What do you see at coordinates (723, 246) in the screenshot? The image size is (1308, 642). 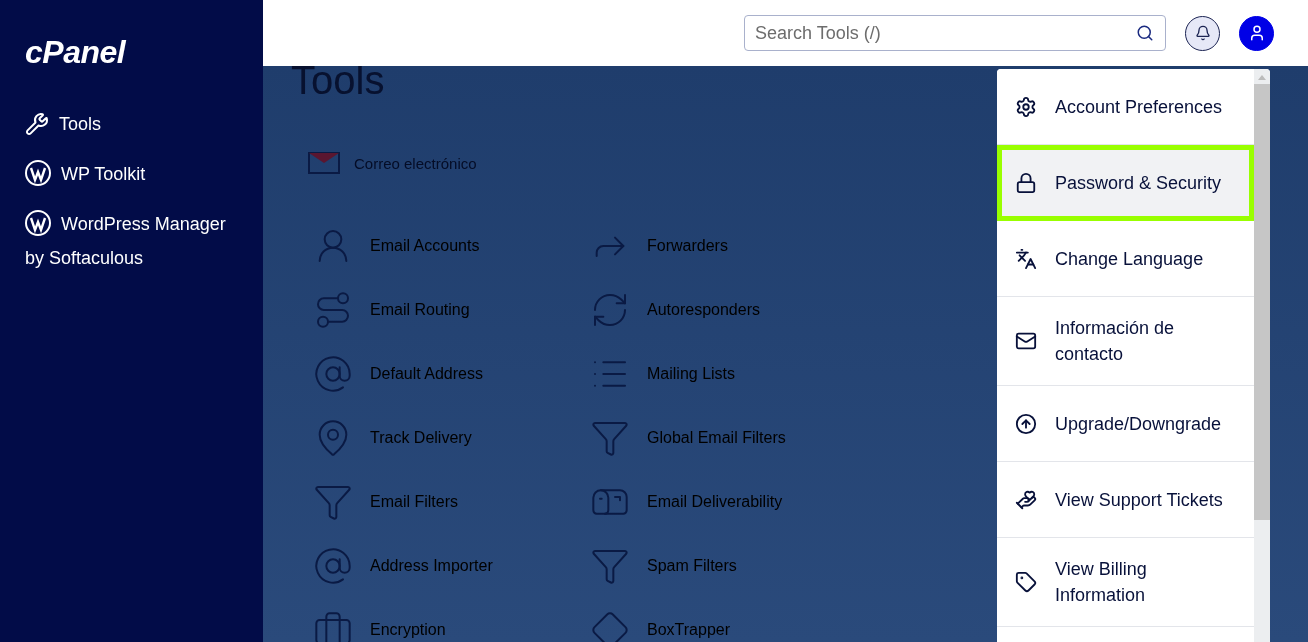 I see `tool-link: Forwarders` at bounding box center [723, 246].